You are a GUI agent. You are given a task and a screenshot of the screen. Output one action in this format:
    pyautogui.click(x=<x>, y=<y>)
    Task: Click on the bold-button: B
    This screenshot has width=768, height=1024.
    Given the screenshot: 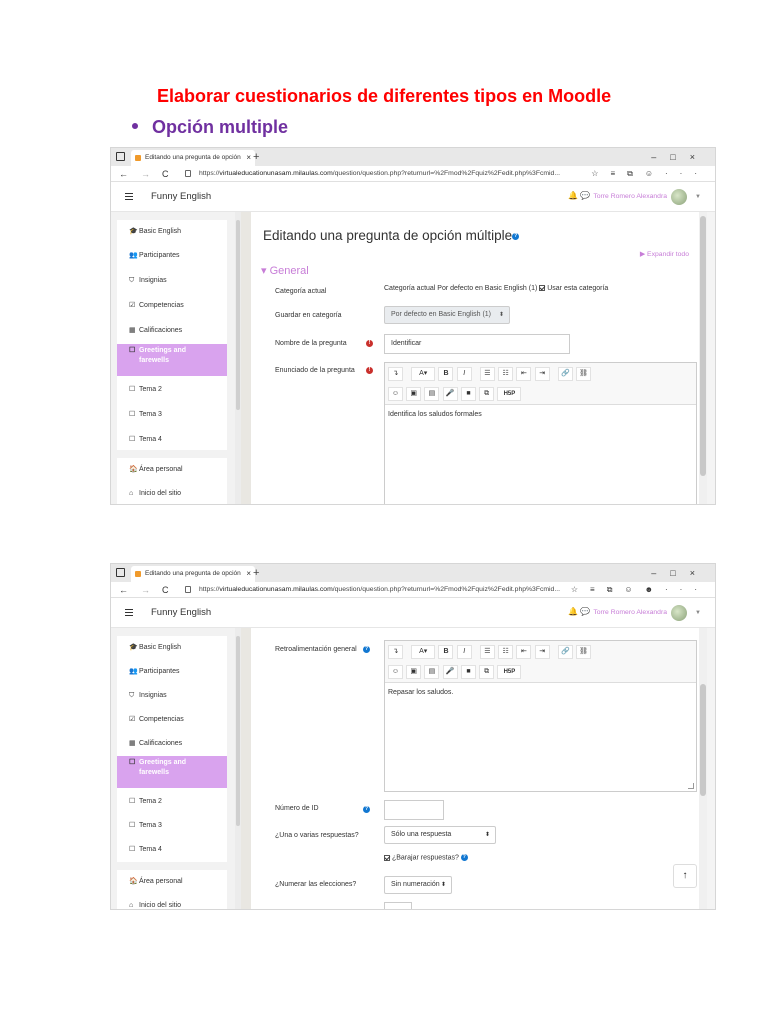 What is the action you would take?
    pyautogui.click(x=446, y=374)
    